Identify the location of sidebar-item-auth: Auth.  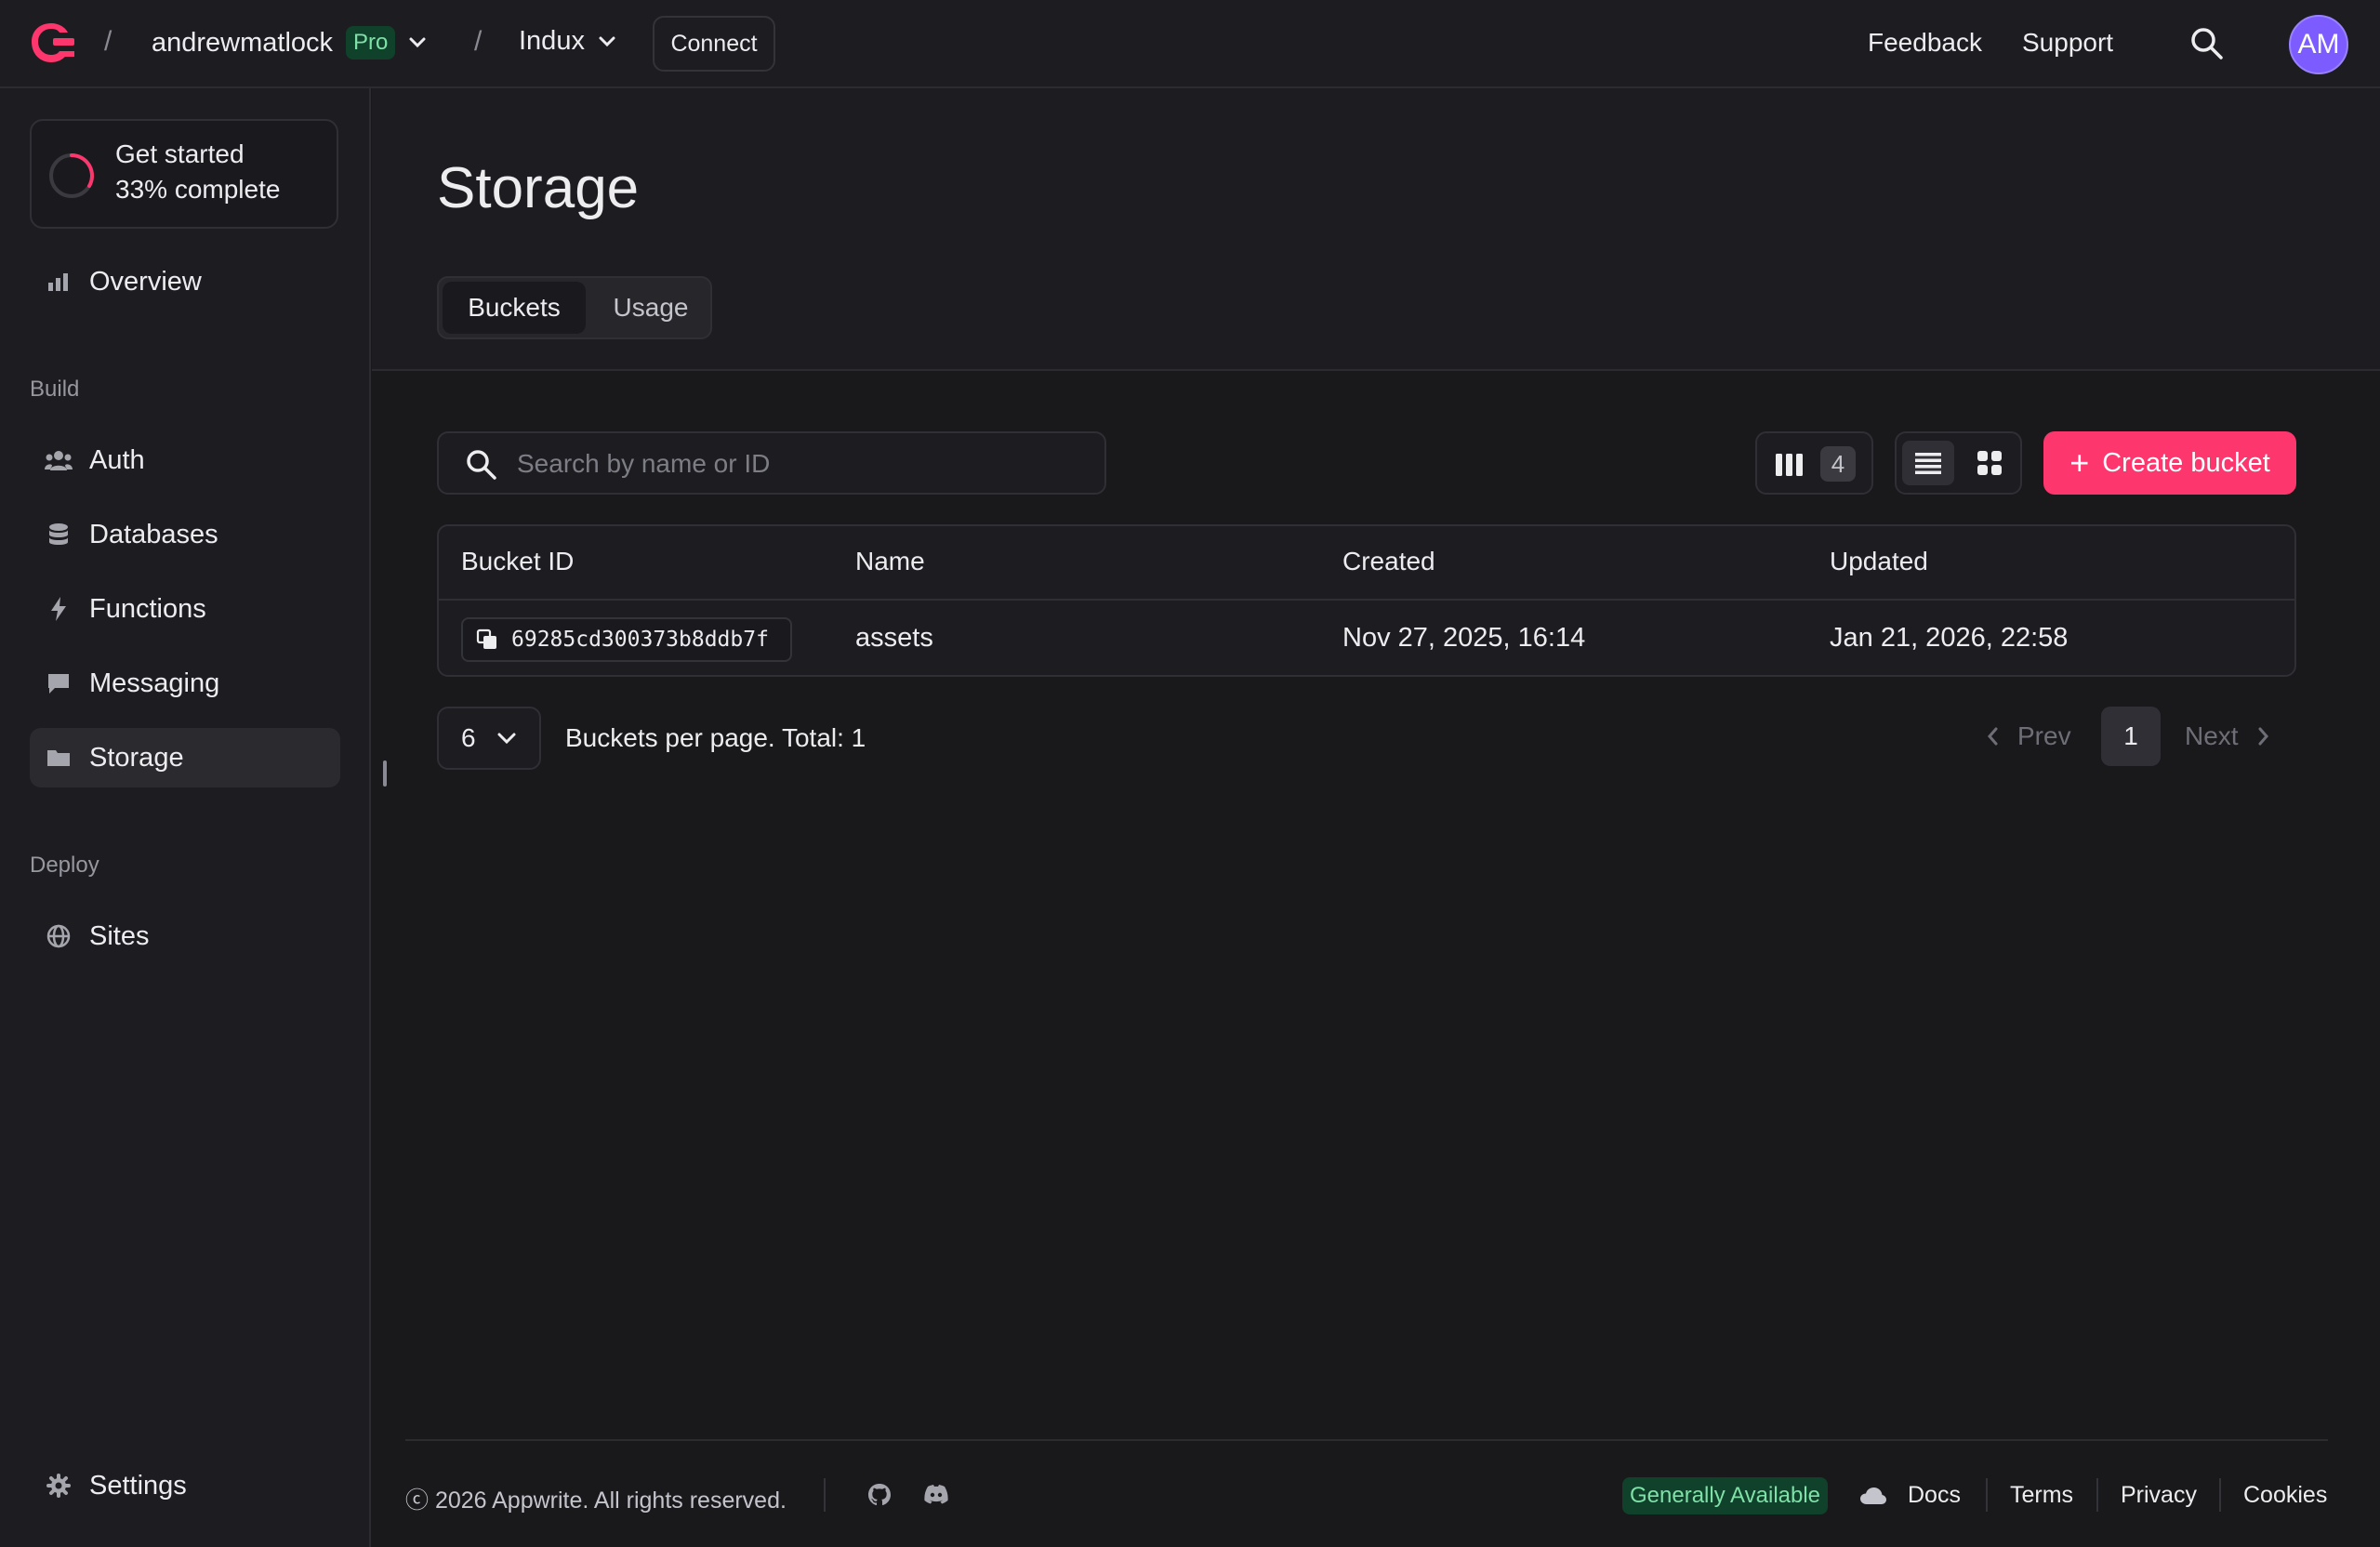
(185, 460).